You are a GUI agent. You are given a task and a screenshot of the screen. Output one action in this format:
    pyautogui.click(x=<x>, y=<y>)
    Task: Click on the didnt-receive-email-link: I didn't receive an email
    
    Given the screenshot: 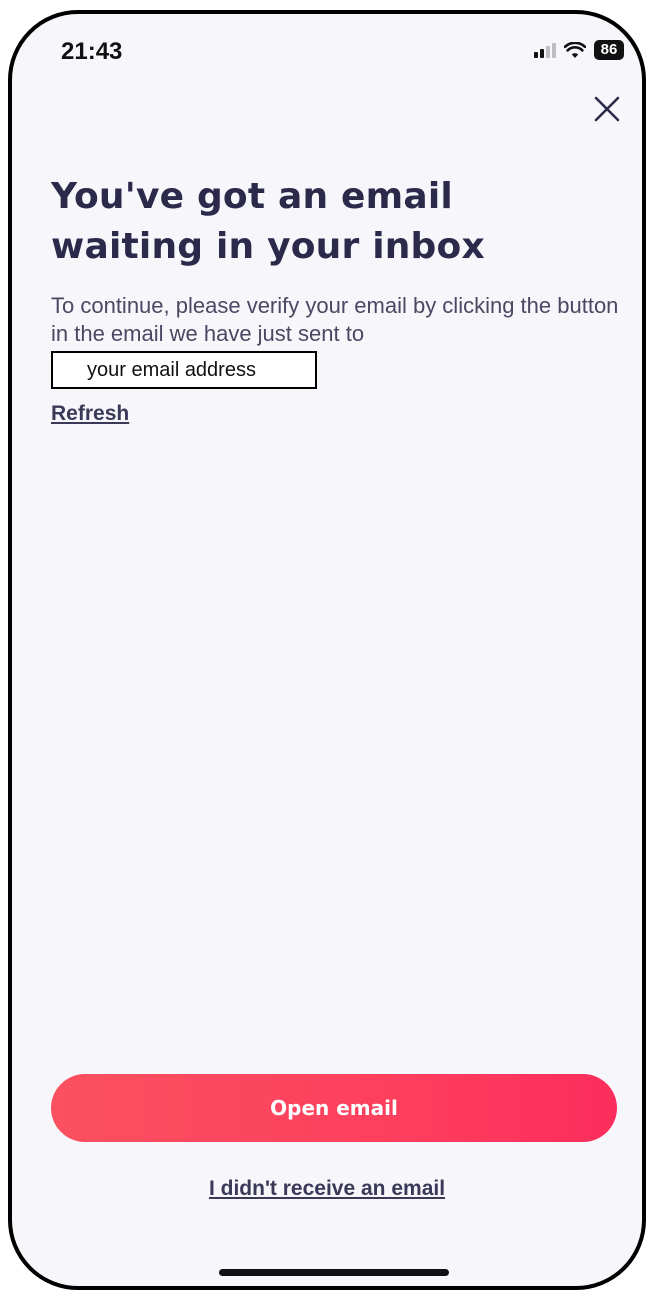 What is the action you would take?
    pyautogui.click(x=327, y=1189)
    